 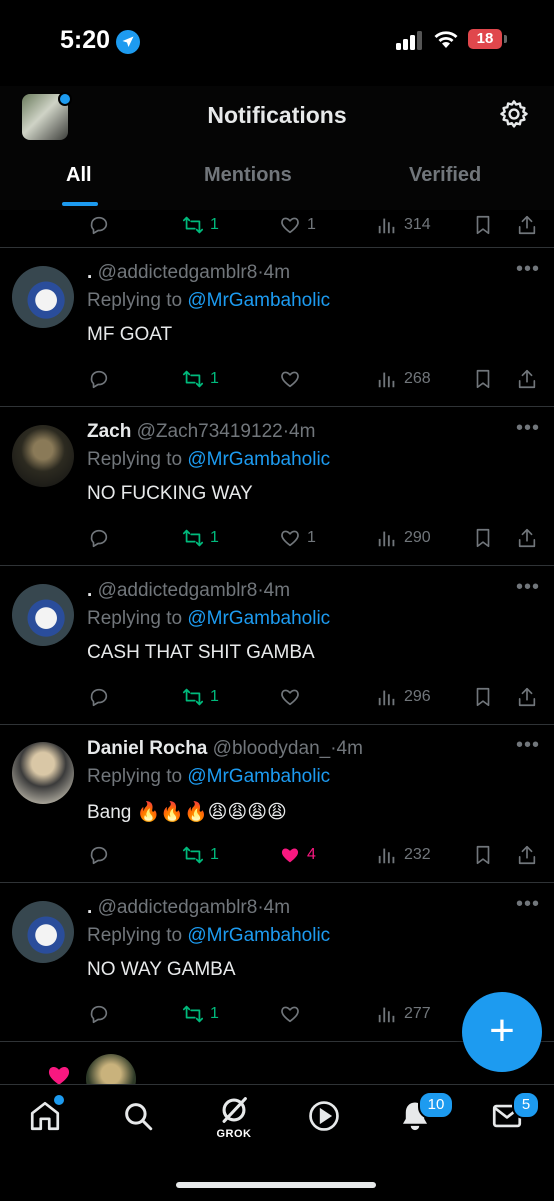 I want to click on gear-icon, so click(x=514, y=114).